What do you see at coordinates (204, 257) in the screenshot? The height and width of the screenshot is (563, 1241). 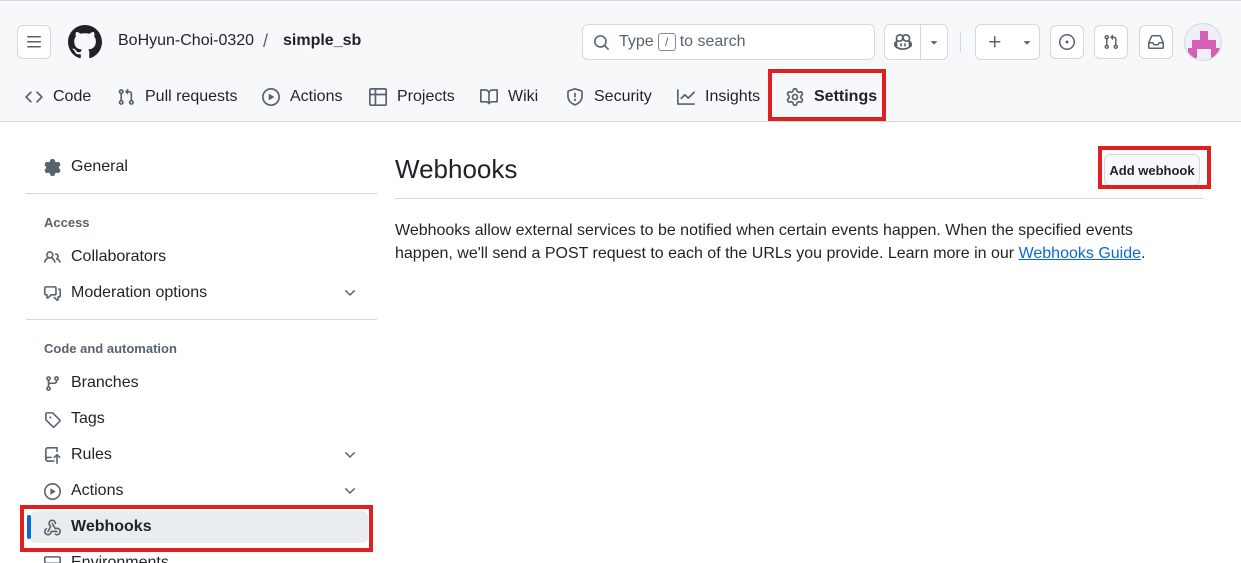 I see `sidebar-item-collaborators: Collaborators` at bounding box center [204, 257].